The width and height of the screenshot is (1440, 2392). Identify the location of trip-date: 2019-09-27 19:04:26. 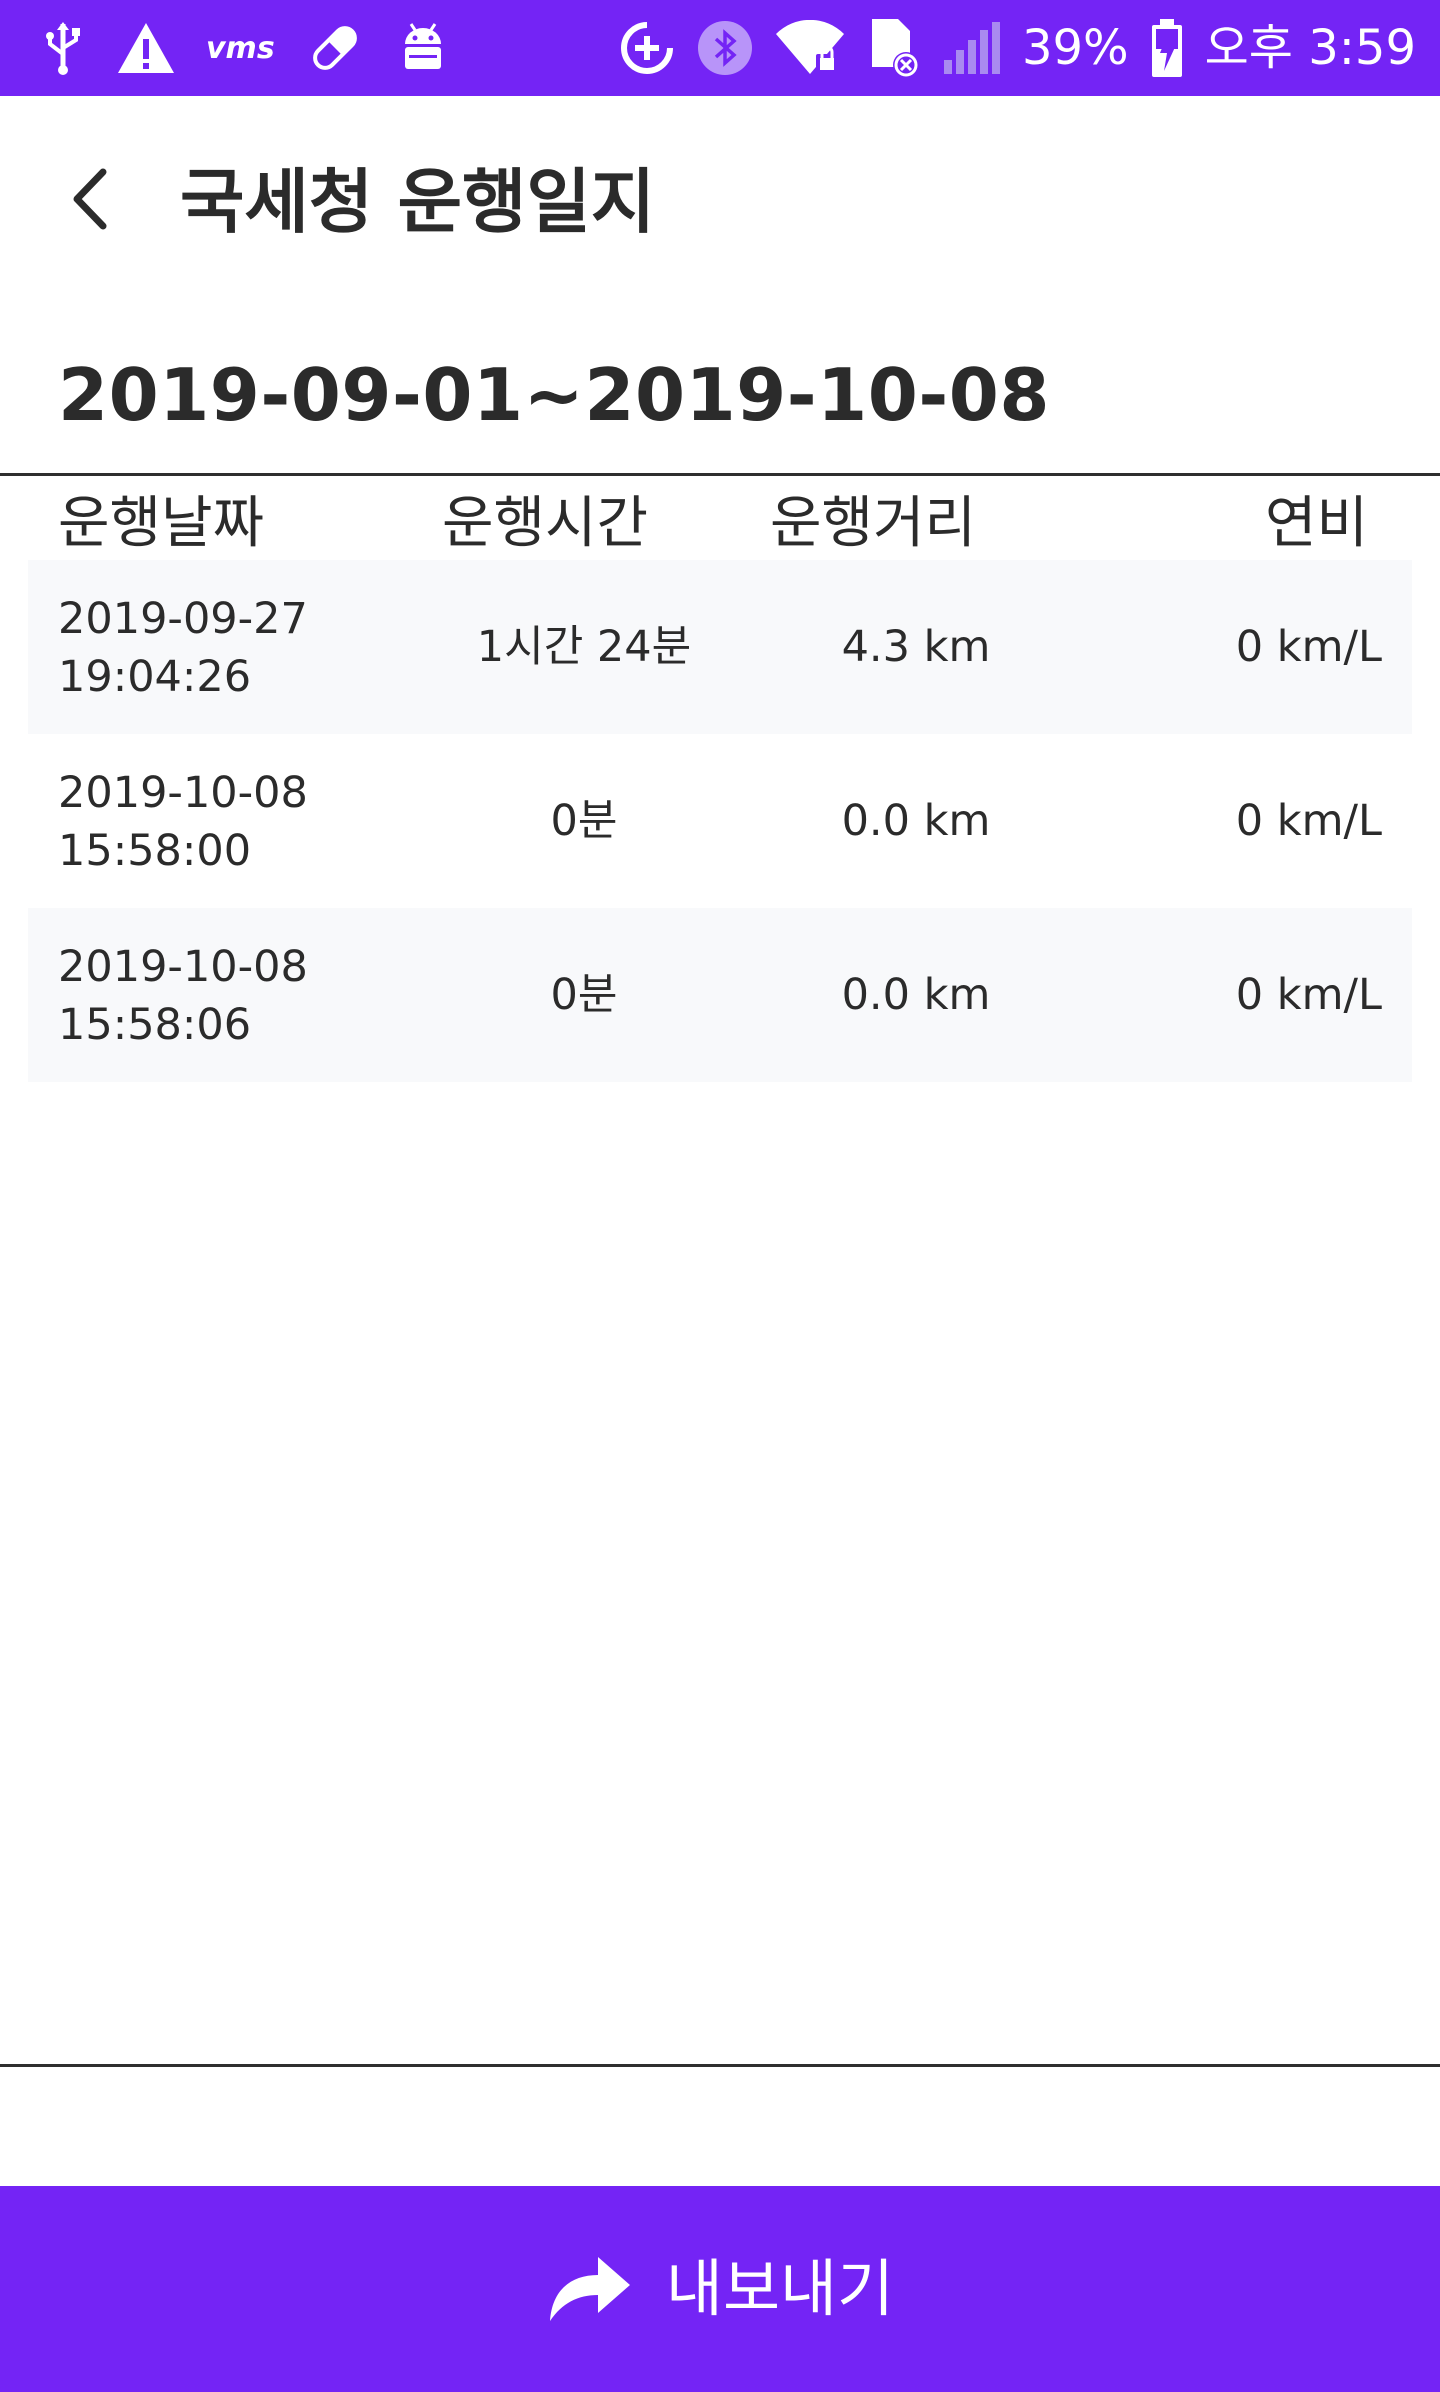
(183, 648).